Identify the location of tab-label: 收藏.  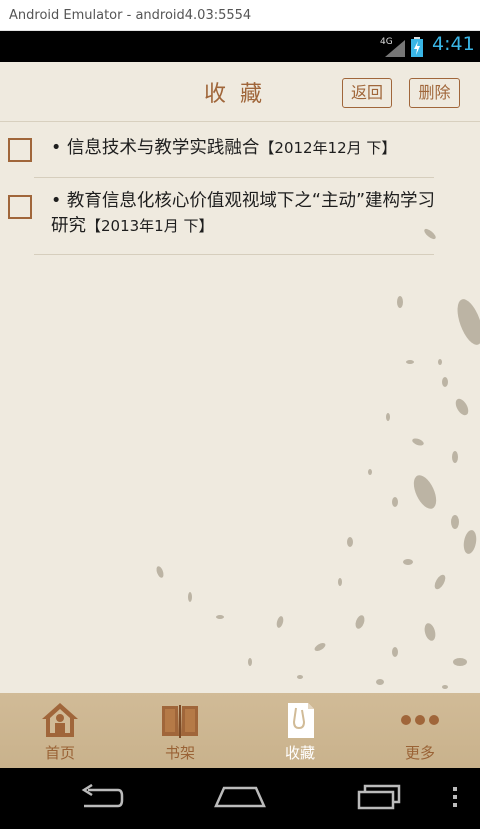
(299, 753).